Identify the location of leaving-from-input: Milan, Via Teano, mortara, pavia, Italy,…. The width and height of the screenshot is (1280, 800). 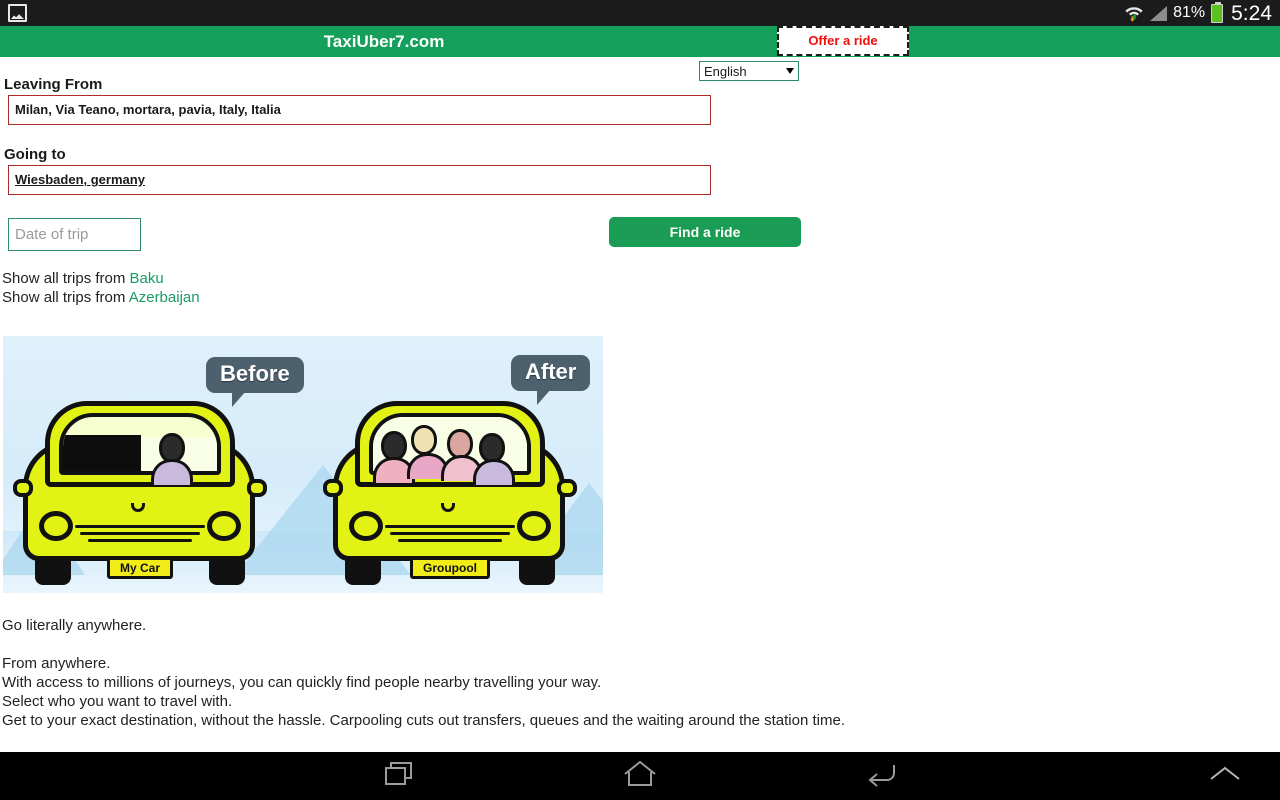
(359, 110).